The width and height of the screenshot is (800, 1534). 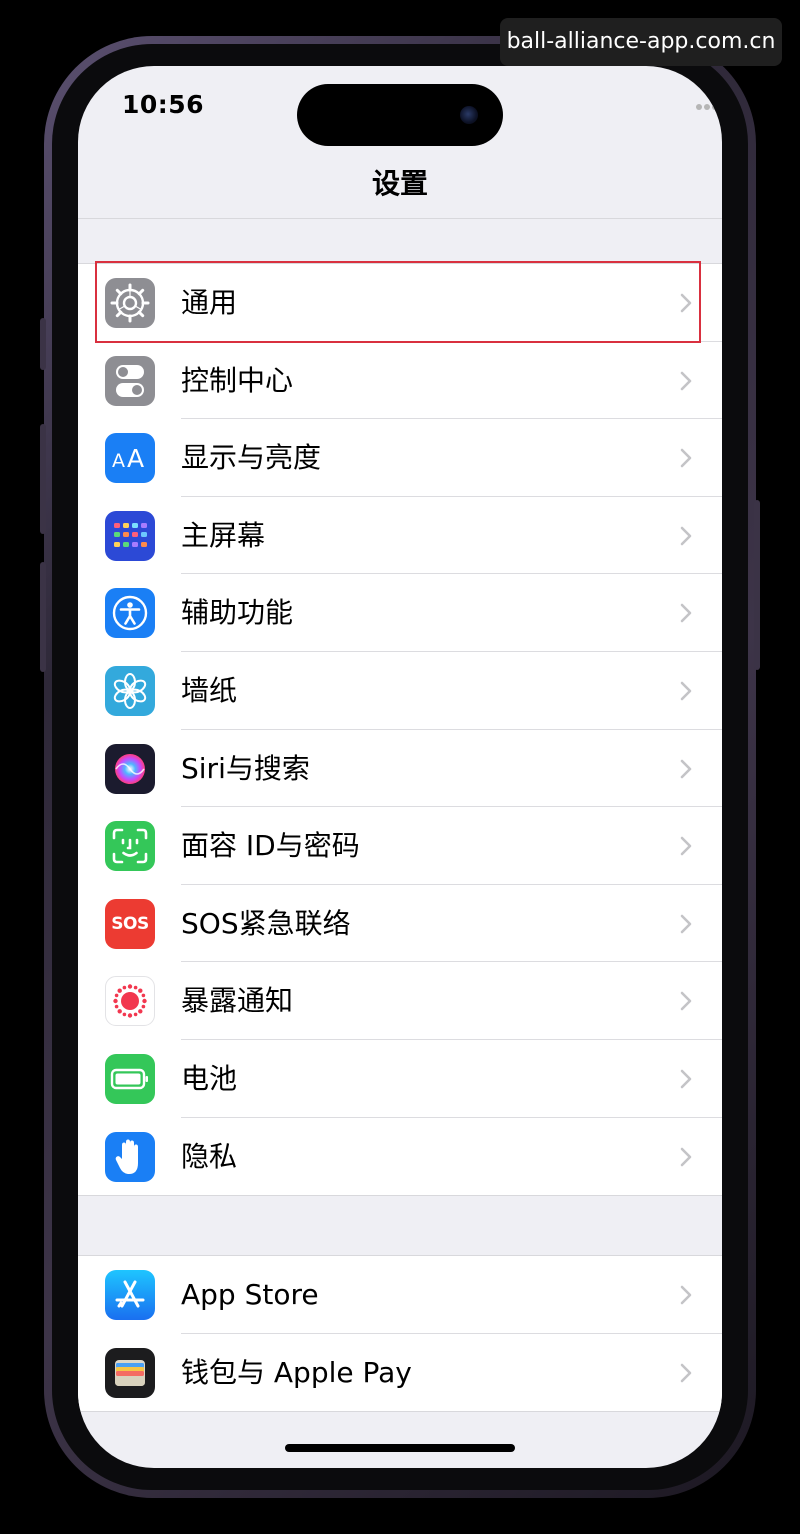 I want to click on settings-row-label: 主屏幕, so click(x=223, y=535).